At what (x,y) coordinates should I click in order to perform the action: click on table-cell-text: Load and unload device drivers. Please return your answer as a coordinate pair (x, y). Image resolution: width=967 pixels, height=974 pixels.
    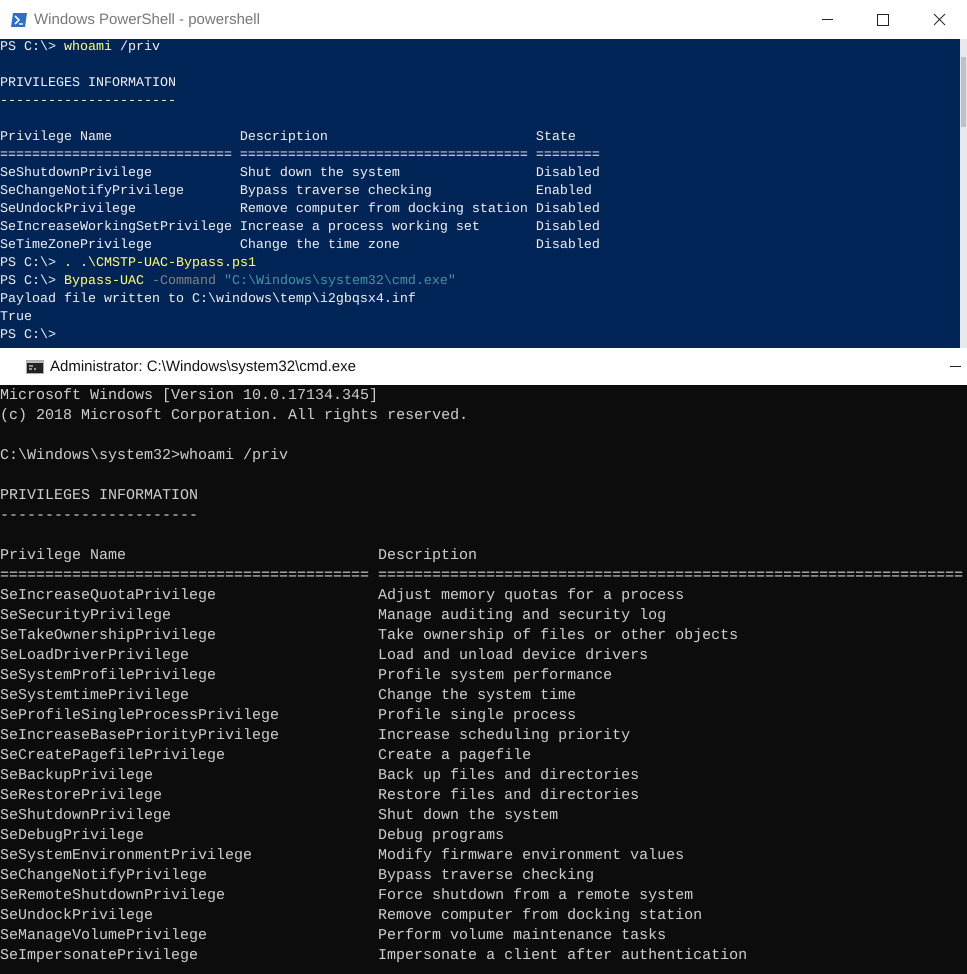
    Looking at the image, I should click on (514, 656).